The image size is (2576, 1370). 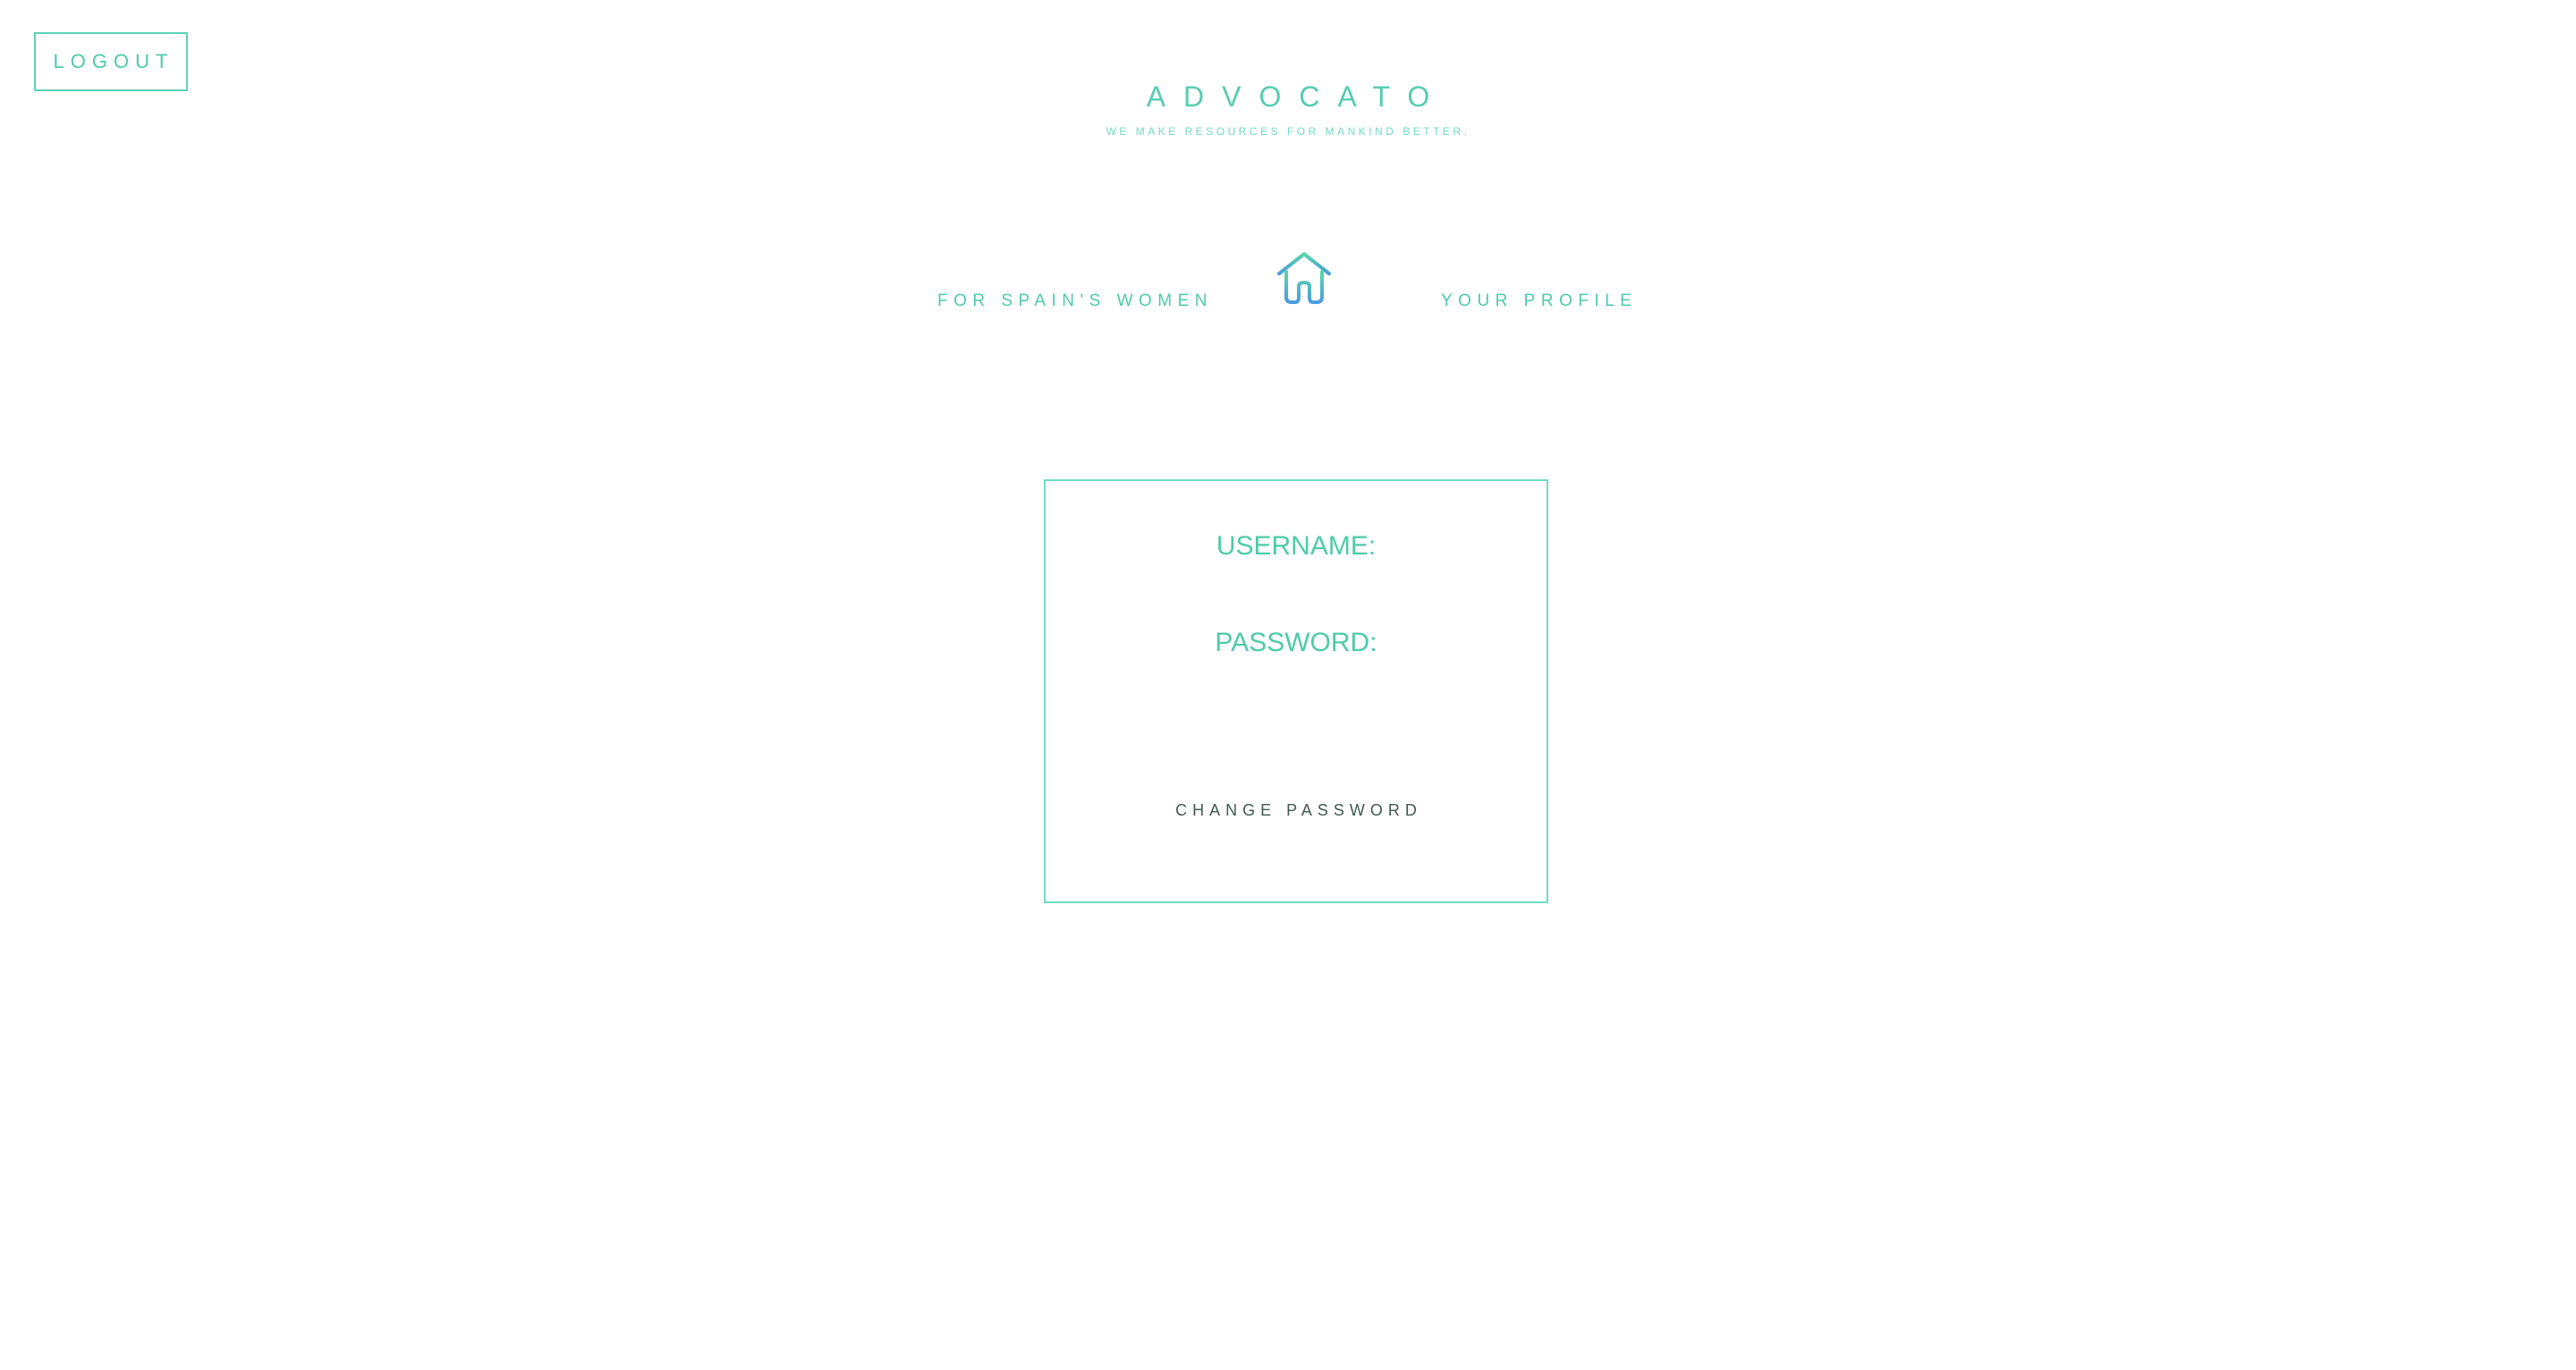 I want to click on change-password-button: CHANGE PASSWORD, so click(x=1296, y=810).